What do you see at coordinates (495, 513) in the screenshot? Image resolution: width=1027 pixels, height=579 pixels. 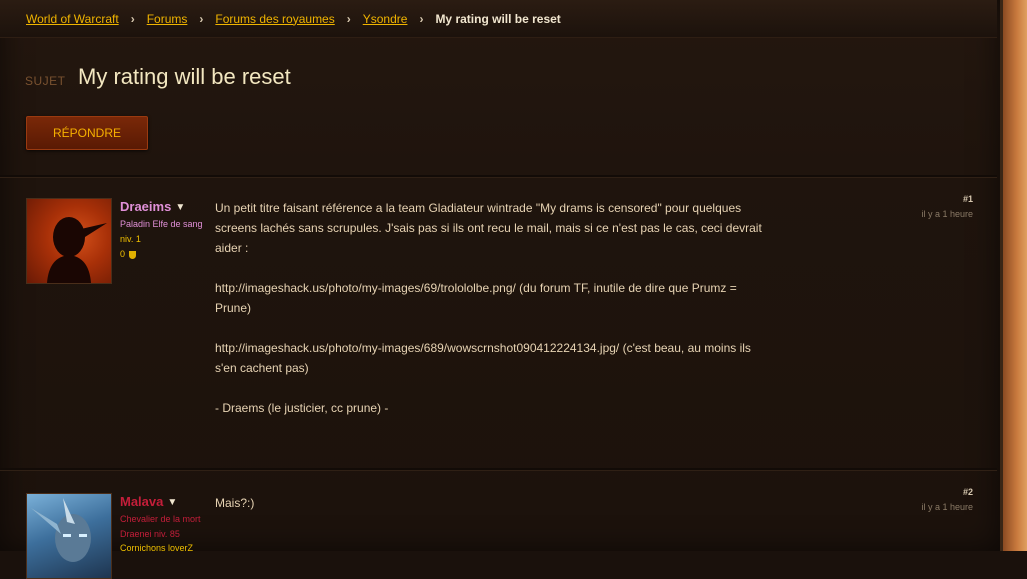 I see `post-content: Mais?:)` at bounding box center [495, 513].